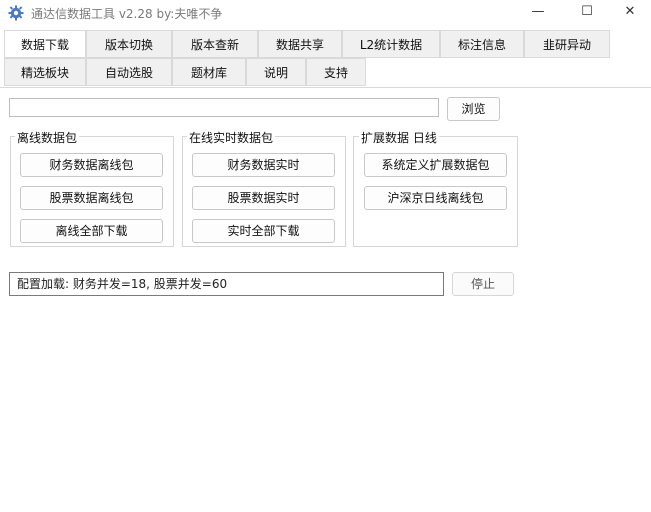 This screenshot has height=512, width=651. Describe the element at coordinates (482, 44) in the screenshot. I see `tab-annotation-info: 标注信息` at that location.